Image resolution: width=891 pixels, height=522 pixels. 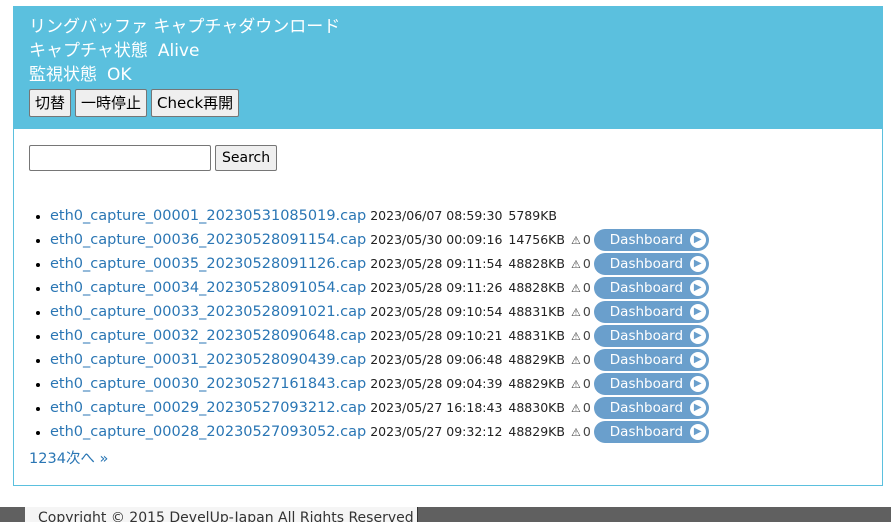 What do you see at coordinates (536, 407) in the screenshot?
I see `file-size: 48830KB` at bounding box center [536, 407].